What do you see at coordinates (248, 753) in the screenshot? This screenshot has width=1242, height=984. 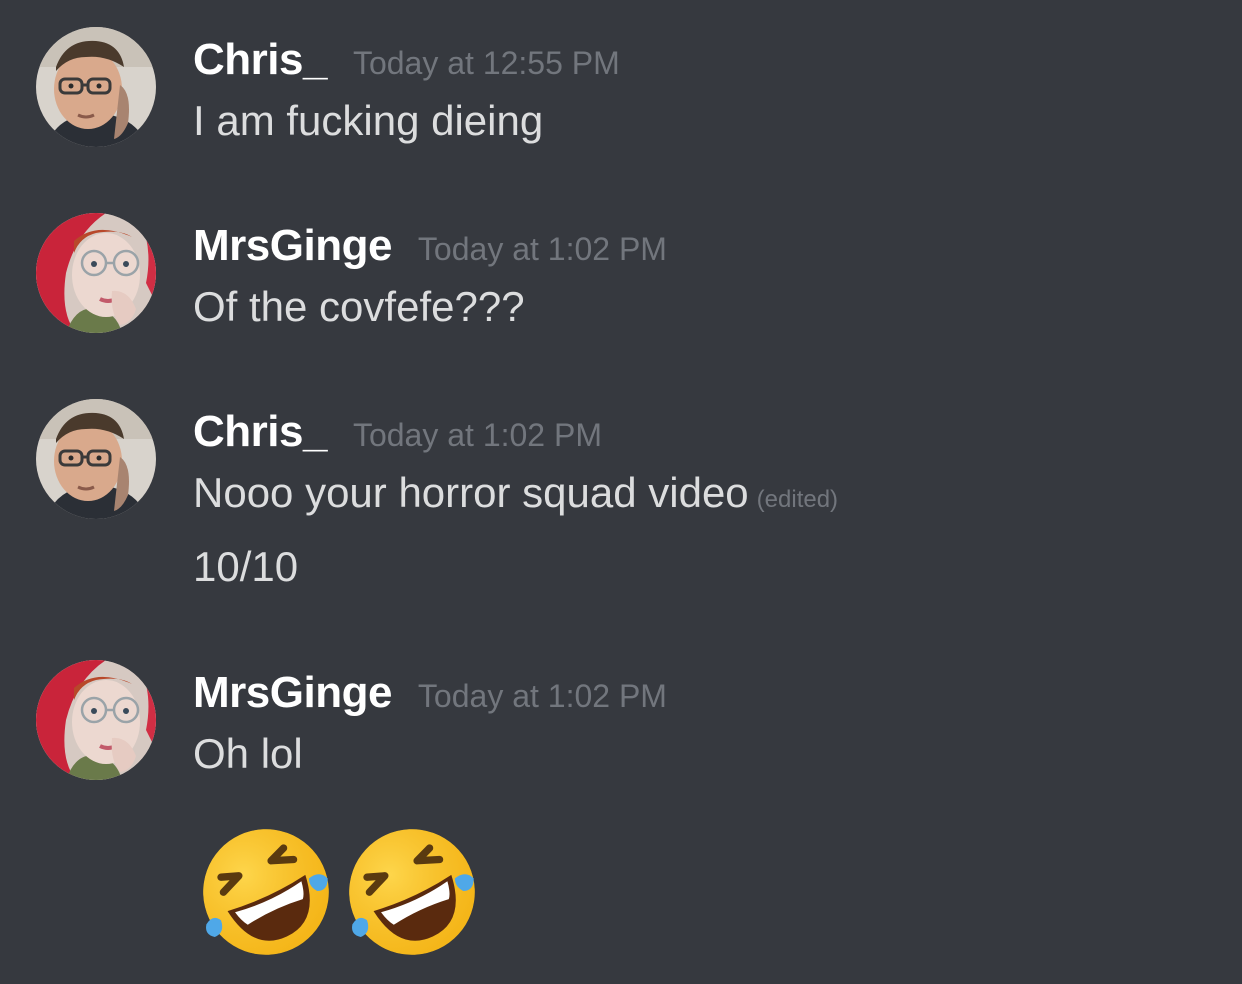 I see `message-text: Oh lol` at bounding box center [248, 753].